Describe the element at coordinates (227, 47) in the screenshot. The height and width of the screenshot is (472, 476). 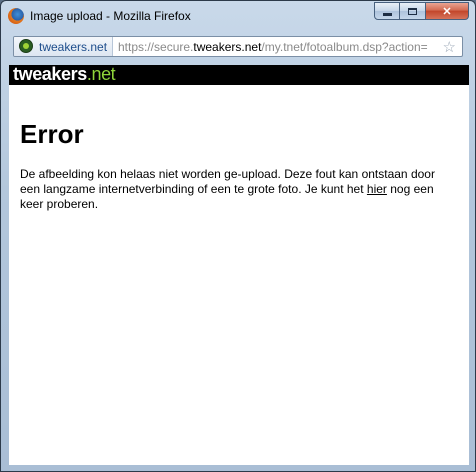
I see `url-domain: tweakers.net` at that location.